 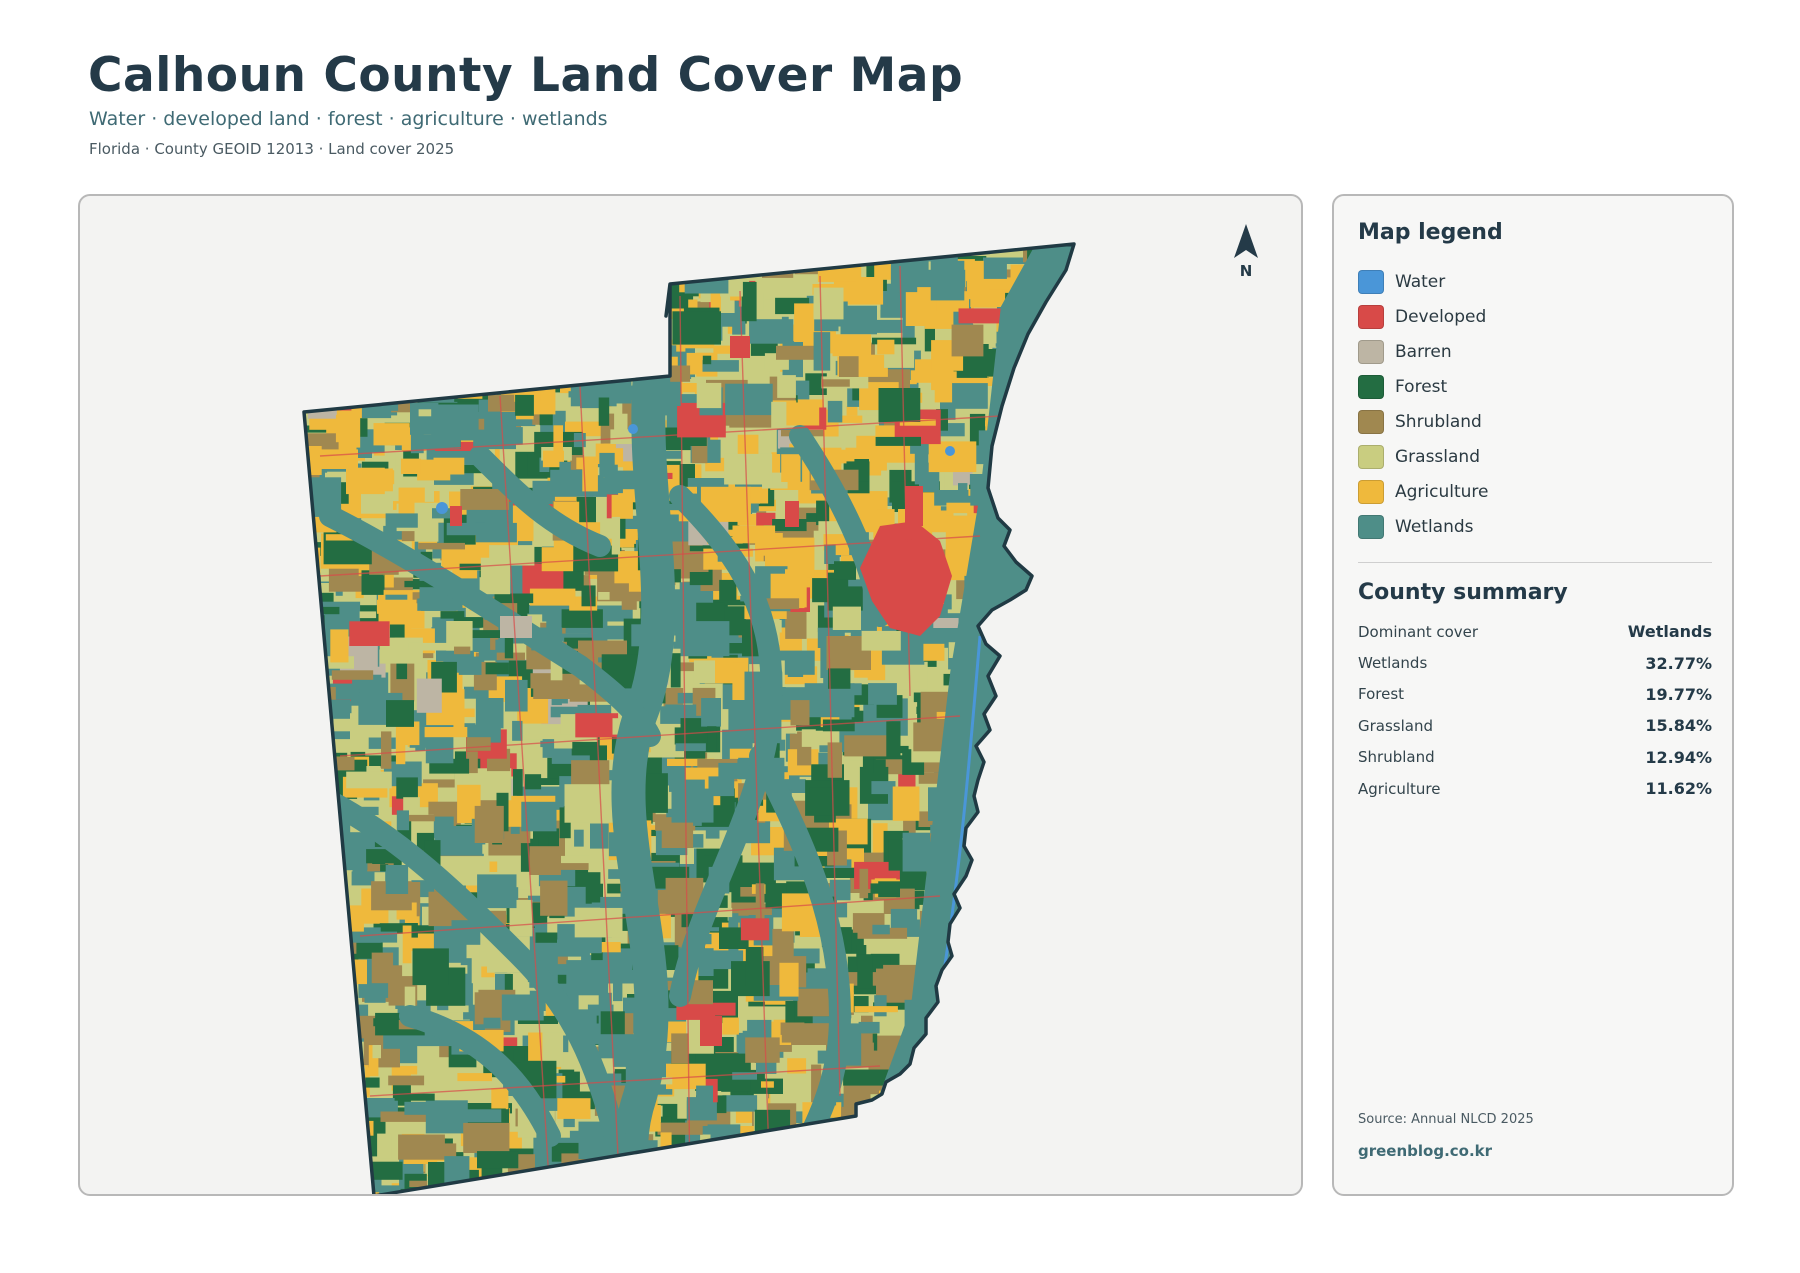 I want to click on summary-row: Shrubland 12.94%, so click(x=1535, y=757).